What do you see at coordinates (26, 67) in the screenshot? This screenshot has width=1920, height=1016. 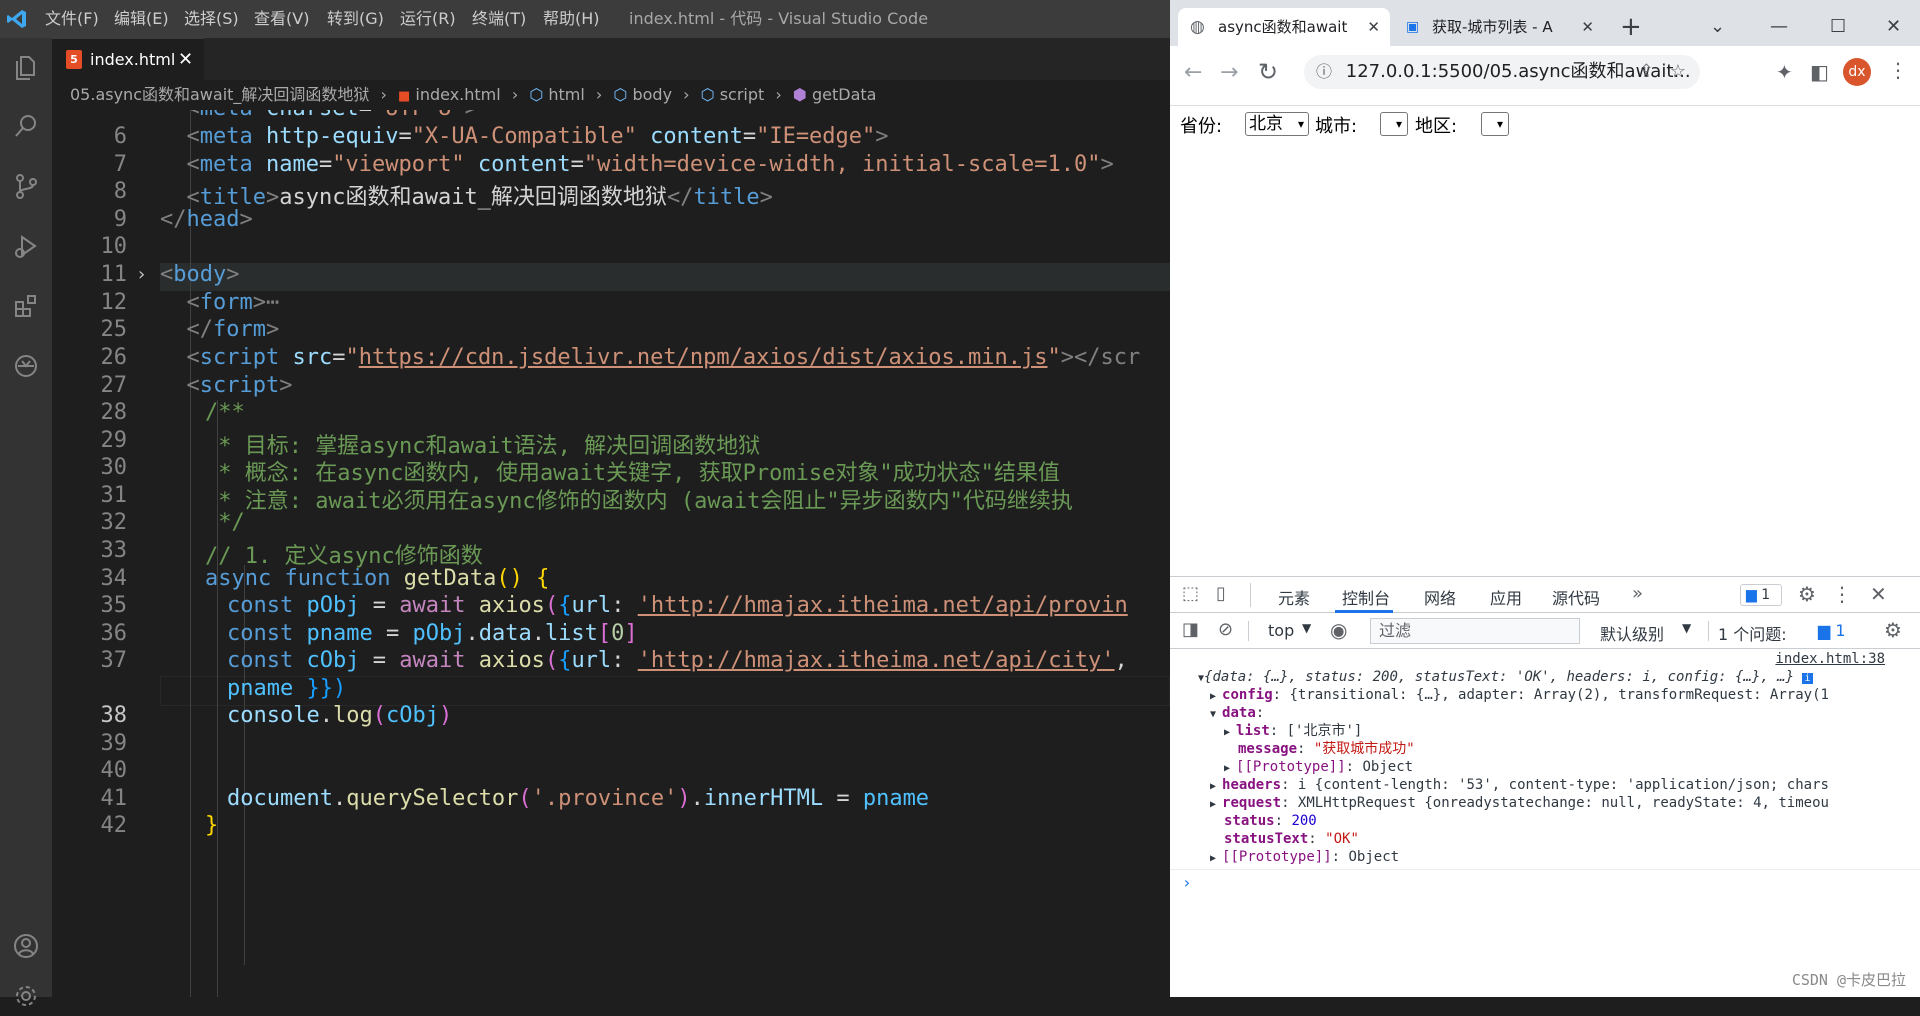 I see `explorer-icon` at bounding box center [26, 67].